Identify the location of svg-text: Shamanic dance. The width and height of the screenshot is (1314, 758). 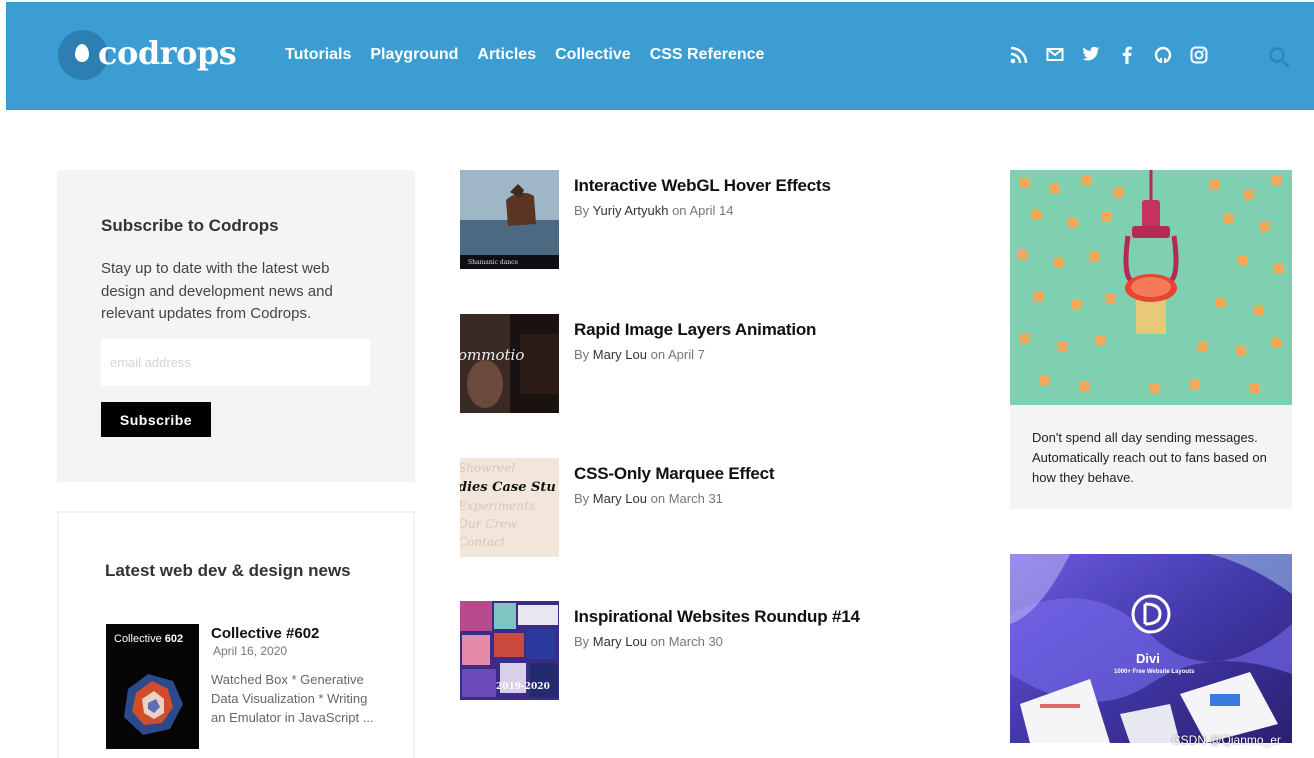
(493, 262).